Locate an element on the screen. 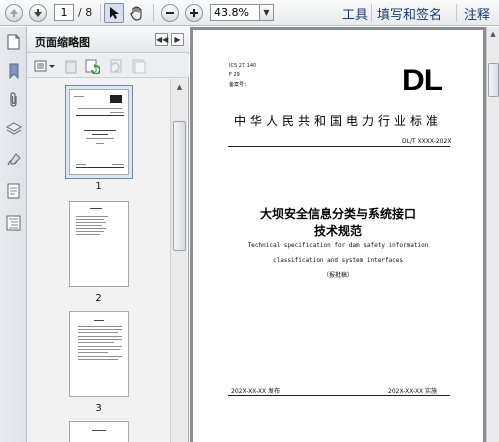 Image resolution: width=499 pixels, height=442 pixels. hand-tool-button is located at coordinates (137, 13).